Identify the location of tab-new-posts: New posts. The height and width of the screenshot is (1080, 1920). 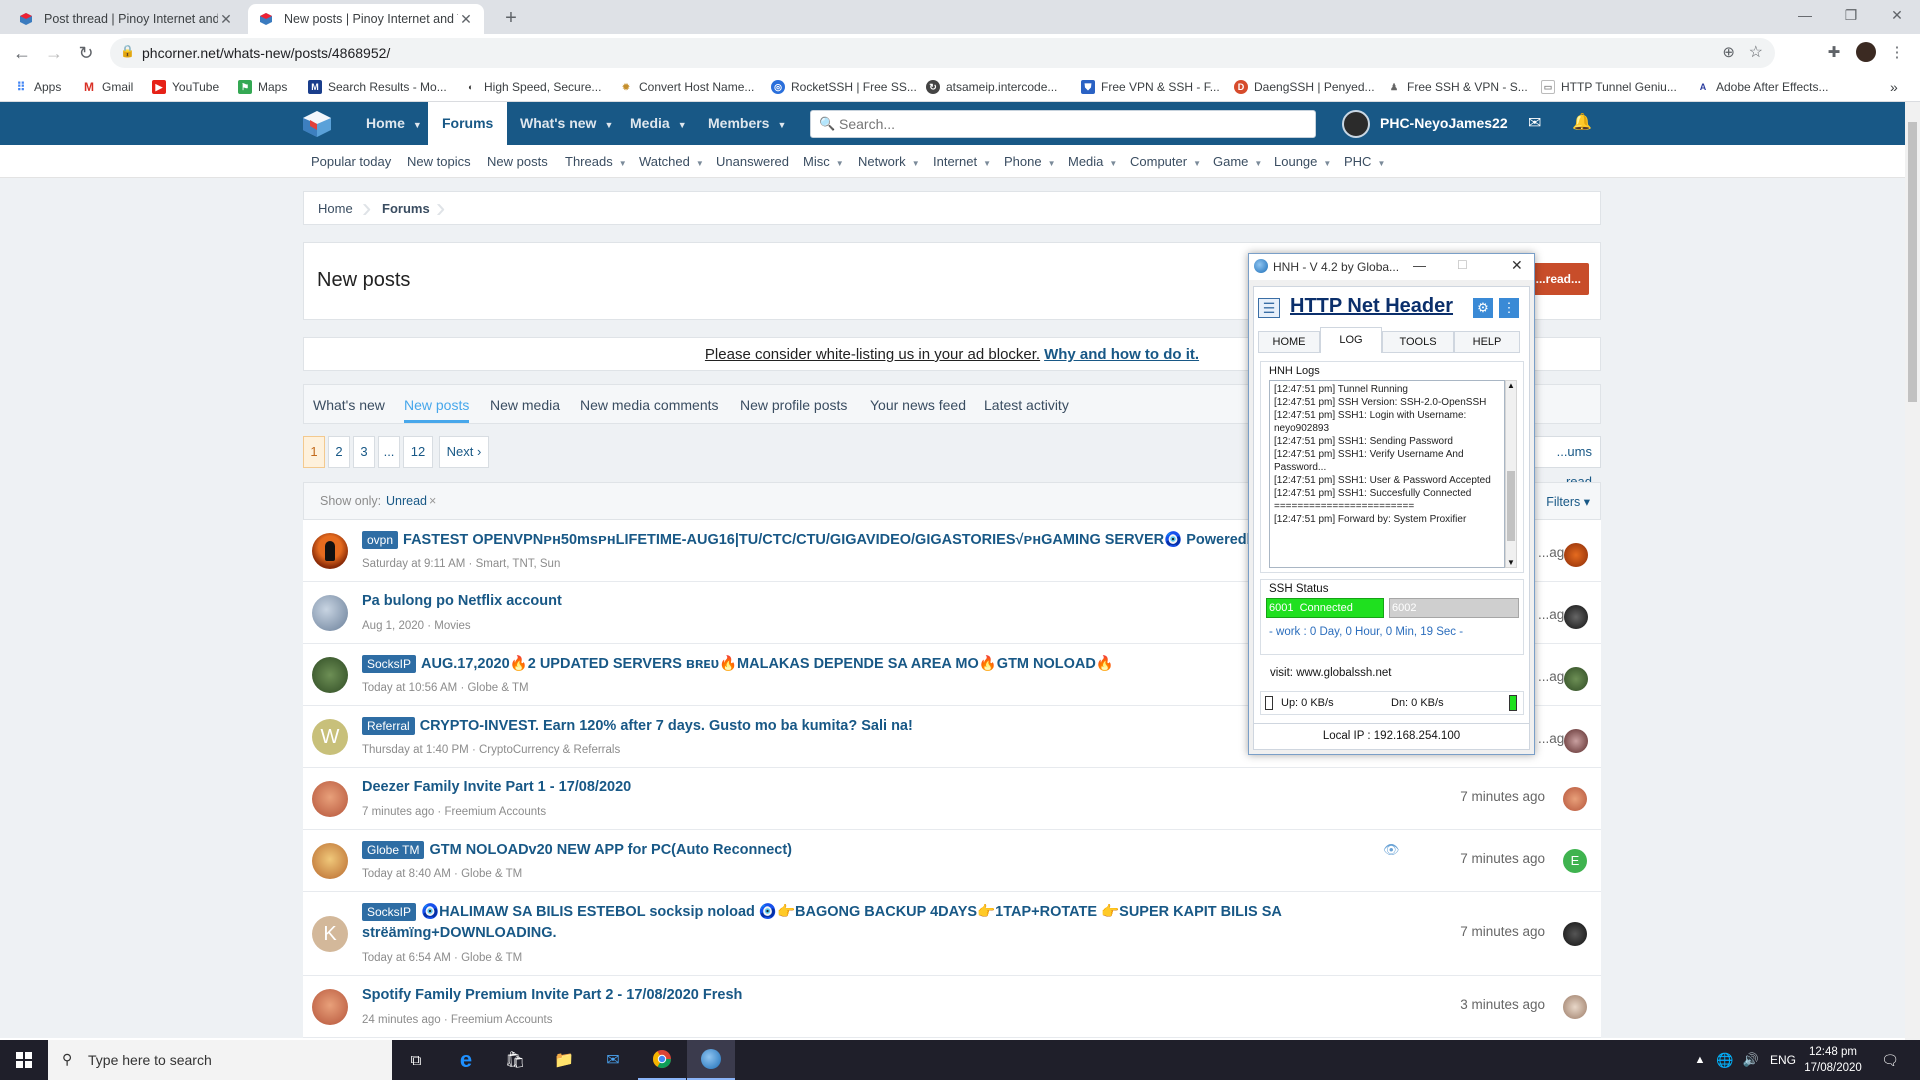
(437, 410).